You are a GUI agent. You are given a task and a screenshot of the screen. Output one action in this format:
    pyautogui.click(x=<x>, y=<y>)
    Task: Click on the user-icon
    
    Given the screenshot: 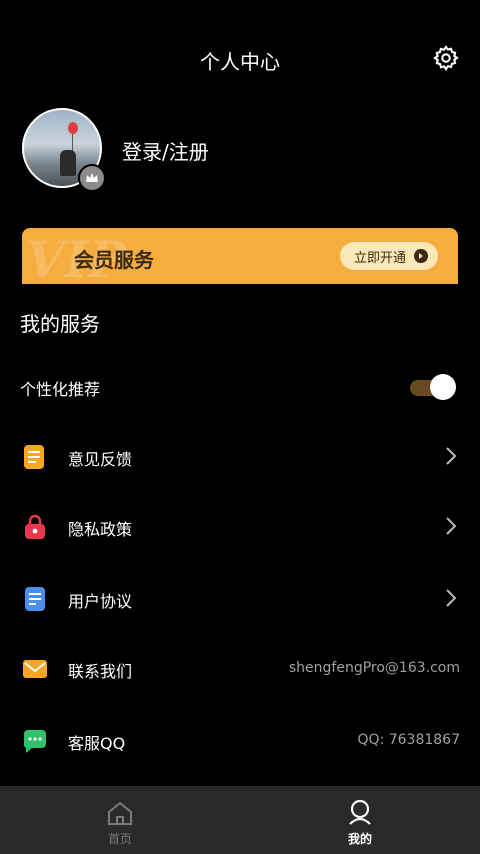 What is the action you would take?
    pyautogui.click(x=360, y=812)
    